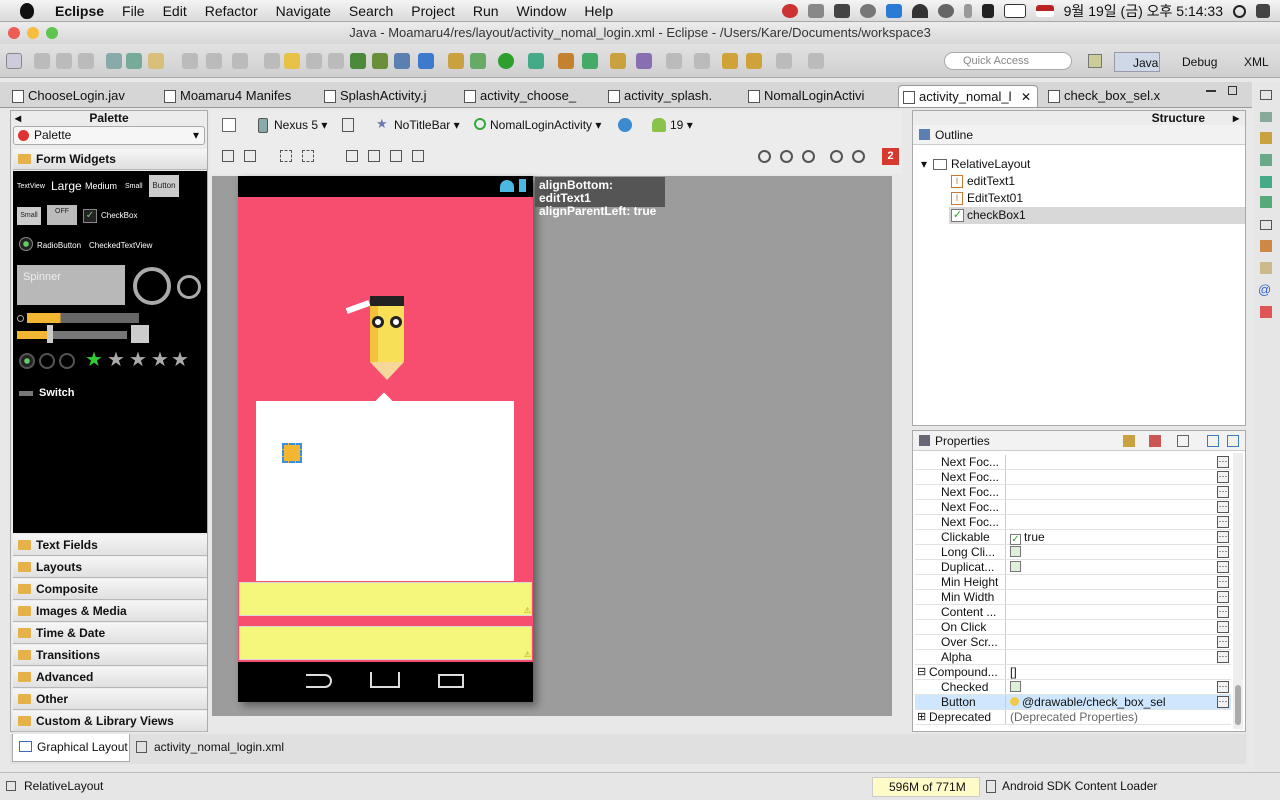  Describe the element at coordinates (402, 61) in the screenshot. I see `step-return-icon` at that location.